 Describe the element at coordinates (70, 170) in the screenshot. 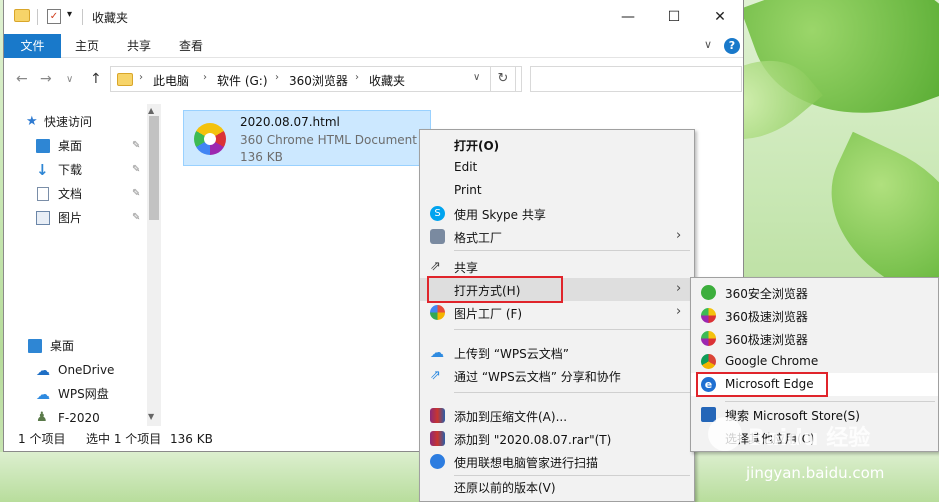

I see `sidebar-item-label: 下载` at that location.